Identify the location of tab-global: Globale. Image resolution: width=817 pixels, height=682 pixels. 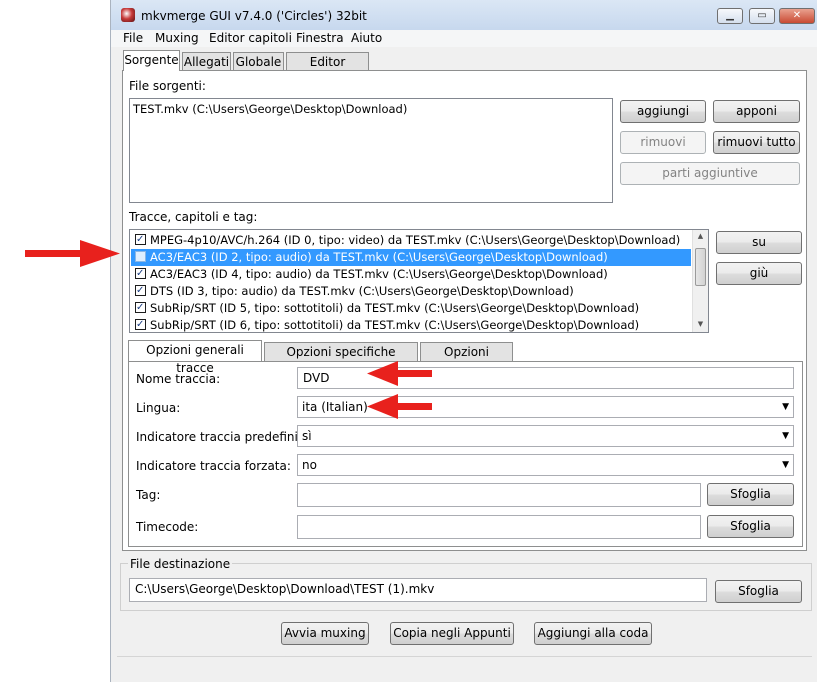
(258, 61).